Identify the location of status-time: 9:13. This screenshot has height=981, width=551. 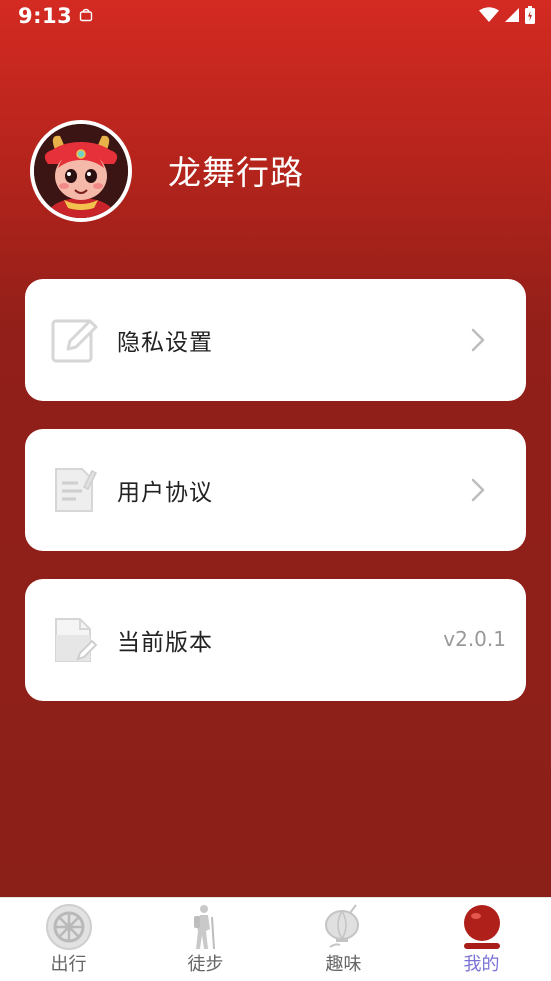
(45, 16).